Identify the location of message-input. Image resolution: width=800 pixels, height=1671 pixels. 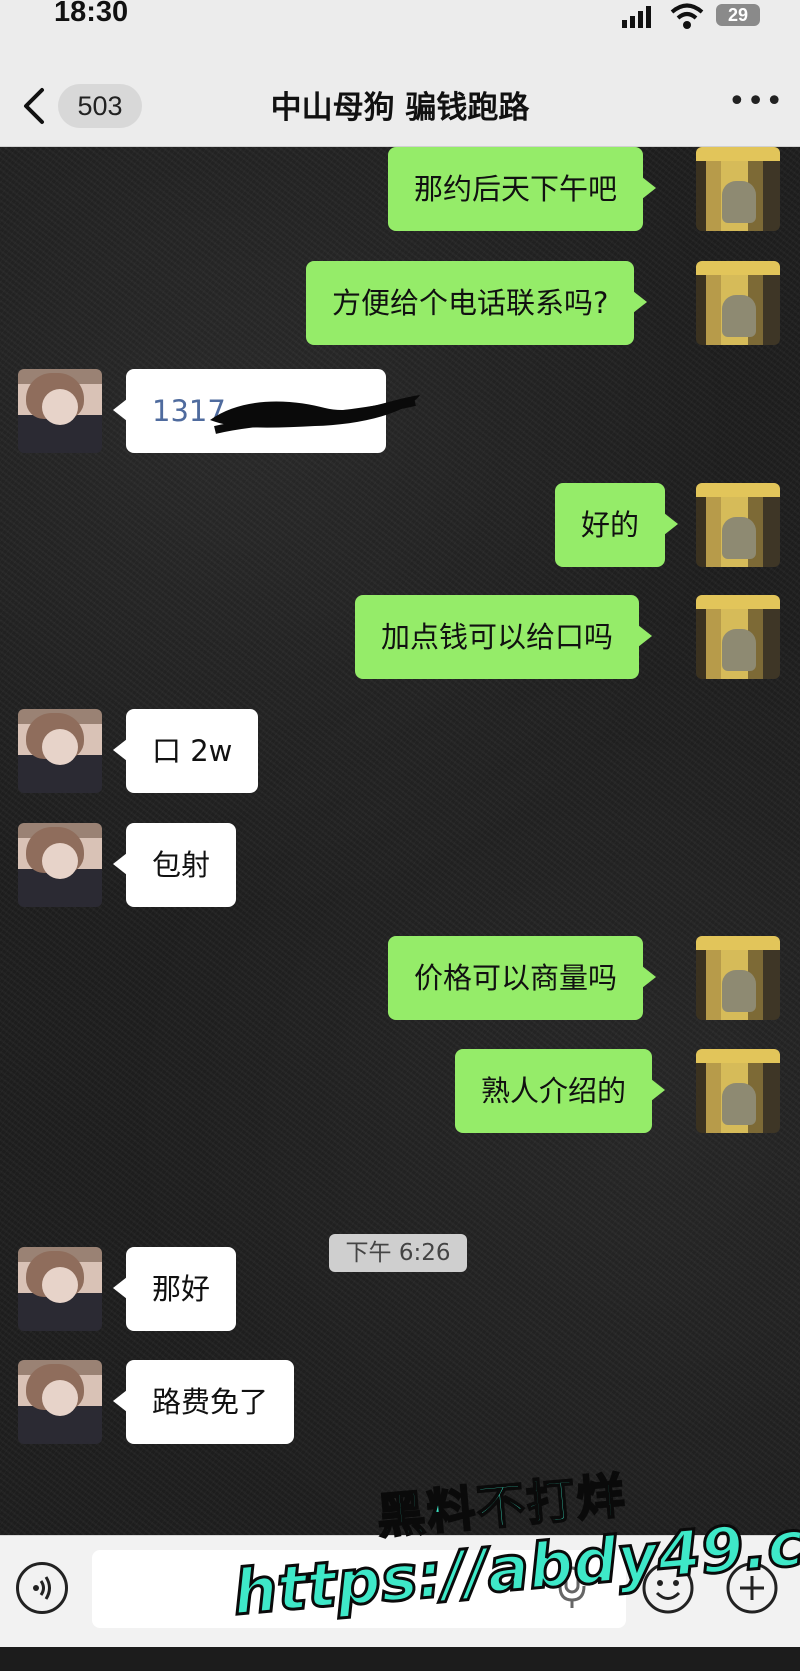
(359, 1589).